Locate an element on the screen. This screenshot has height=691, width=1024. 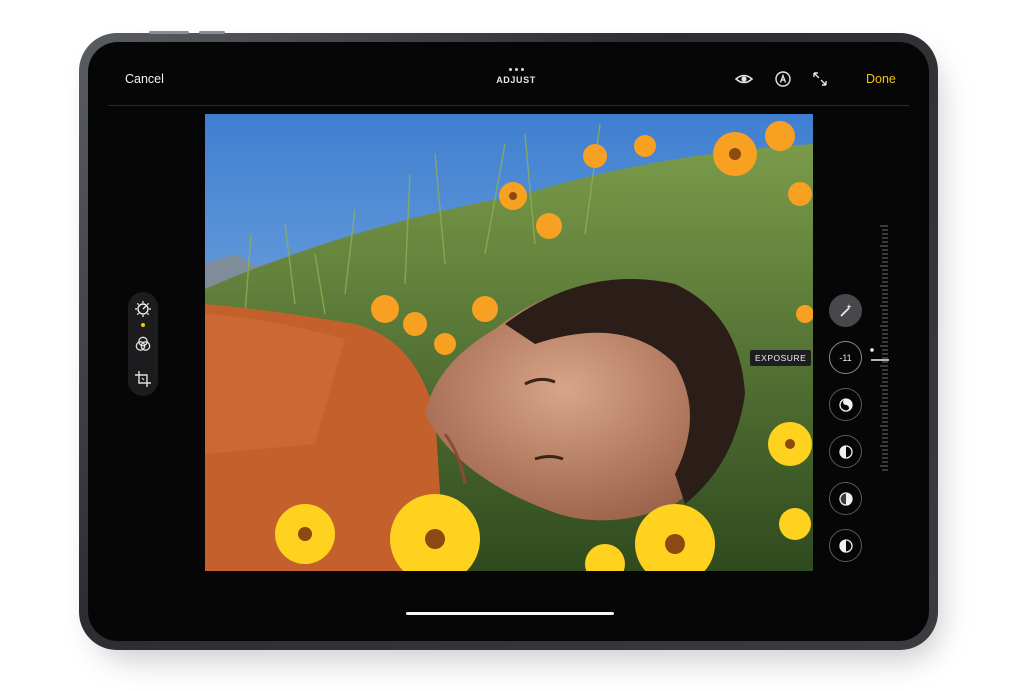
contrast-button is located at coordinates (845, 545).